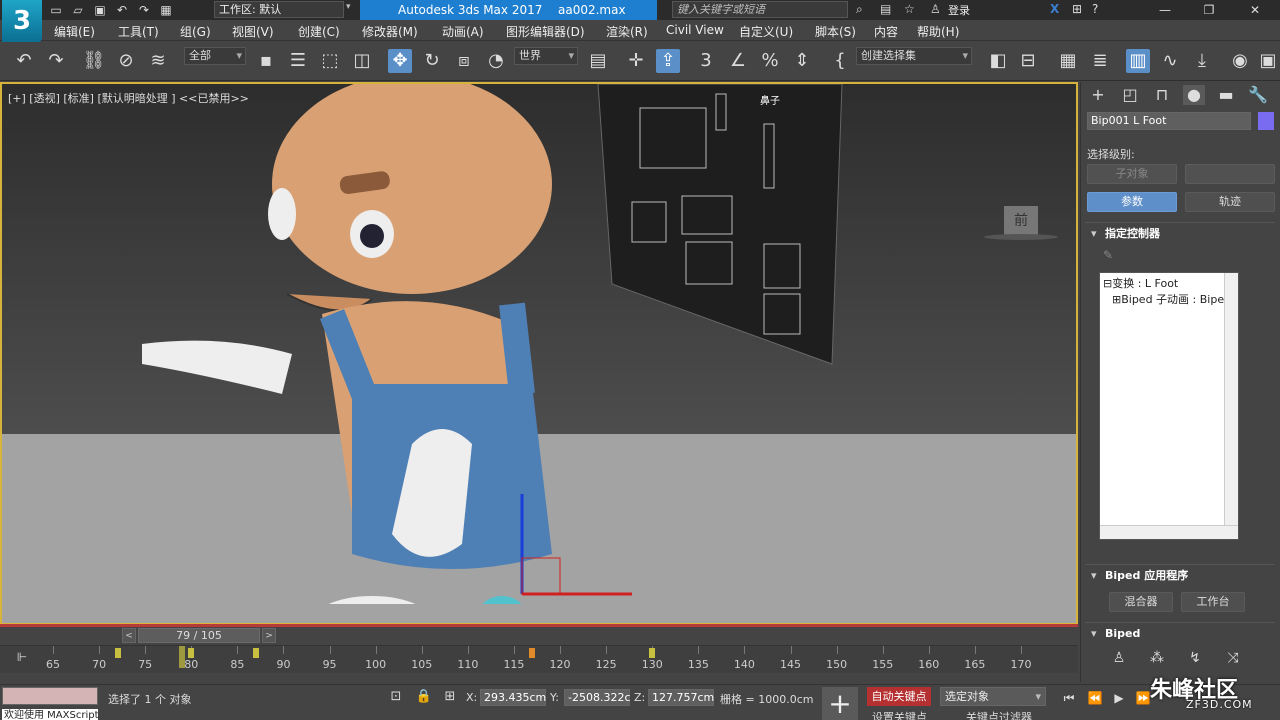  I want to click on rectangular-selection-icon: ⬚, so click(330, 61).